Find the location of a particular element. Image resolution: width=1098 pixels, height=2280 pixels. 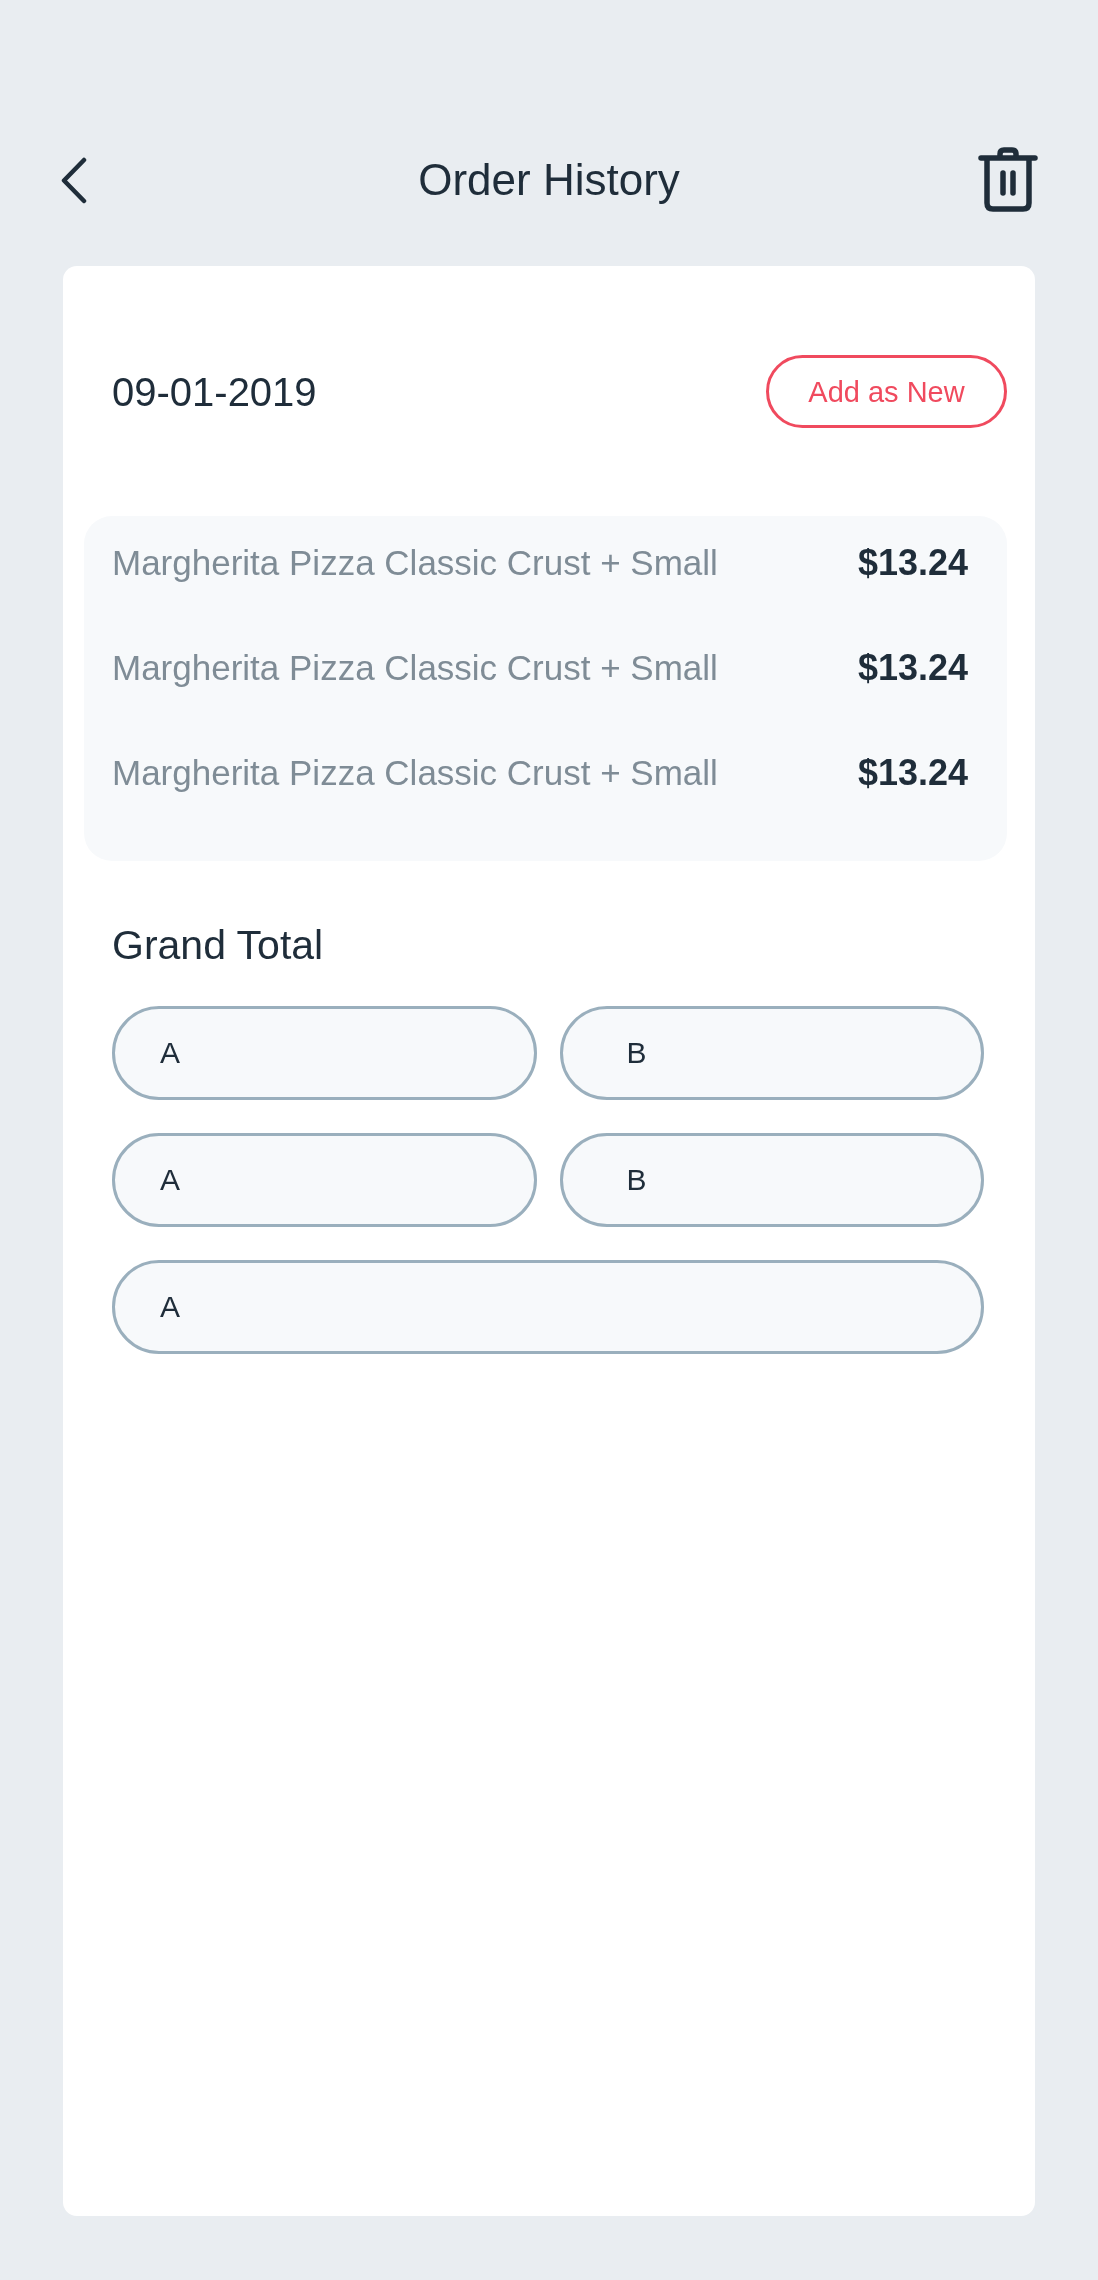

add-as-new-button: Add as New is located at coordinates (886, 391).